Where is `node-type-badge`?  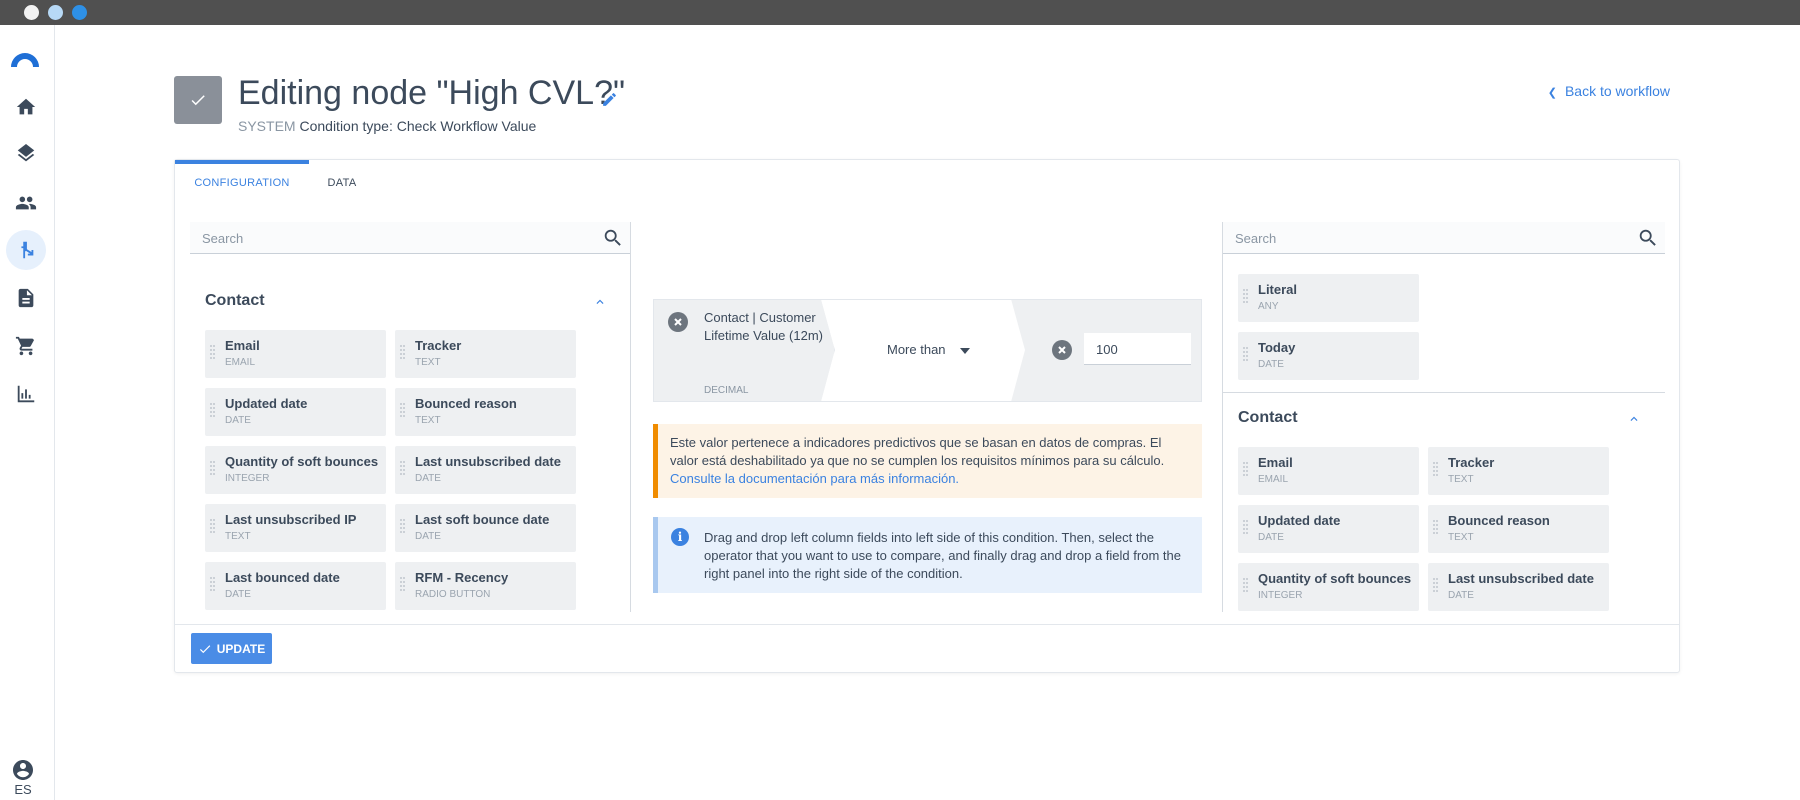 node-type-badge is located at coordinates (198, 100).